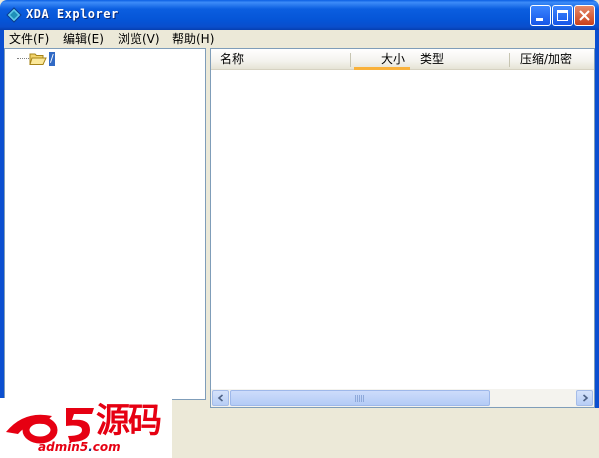  I want to click on minimize-button, so click(540, 15).